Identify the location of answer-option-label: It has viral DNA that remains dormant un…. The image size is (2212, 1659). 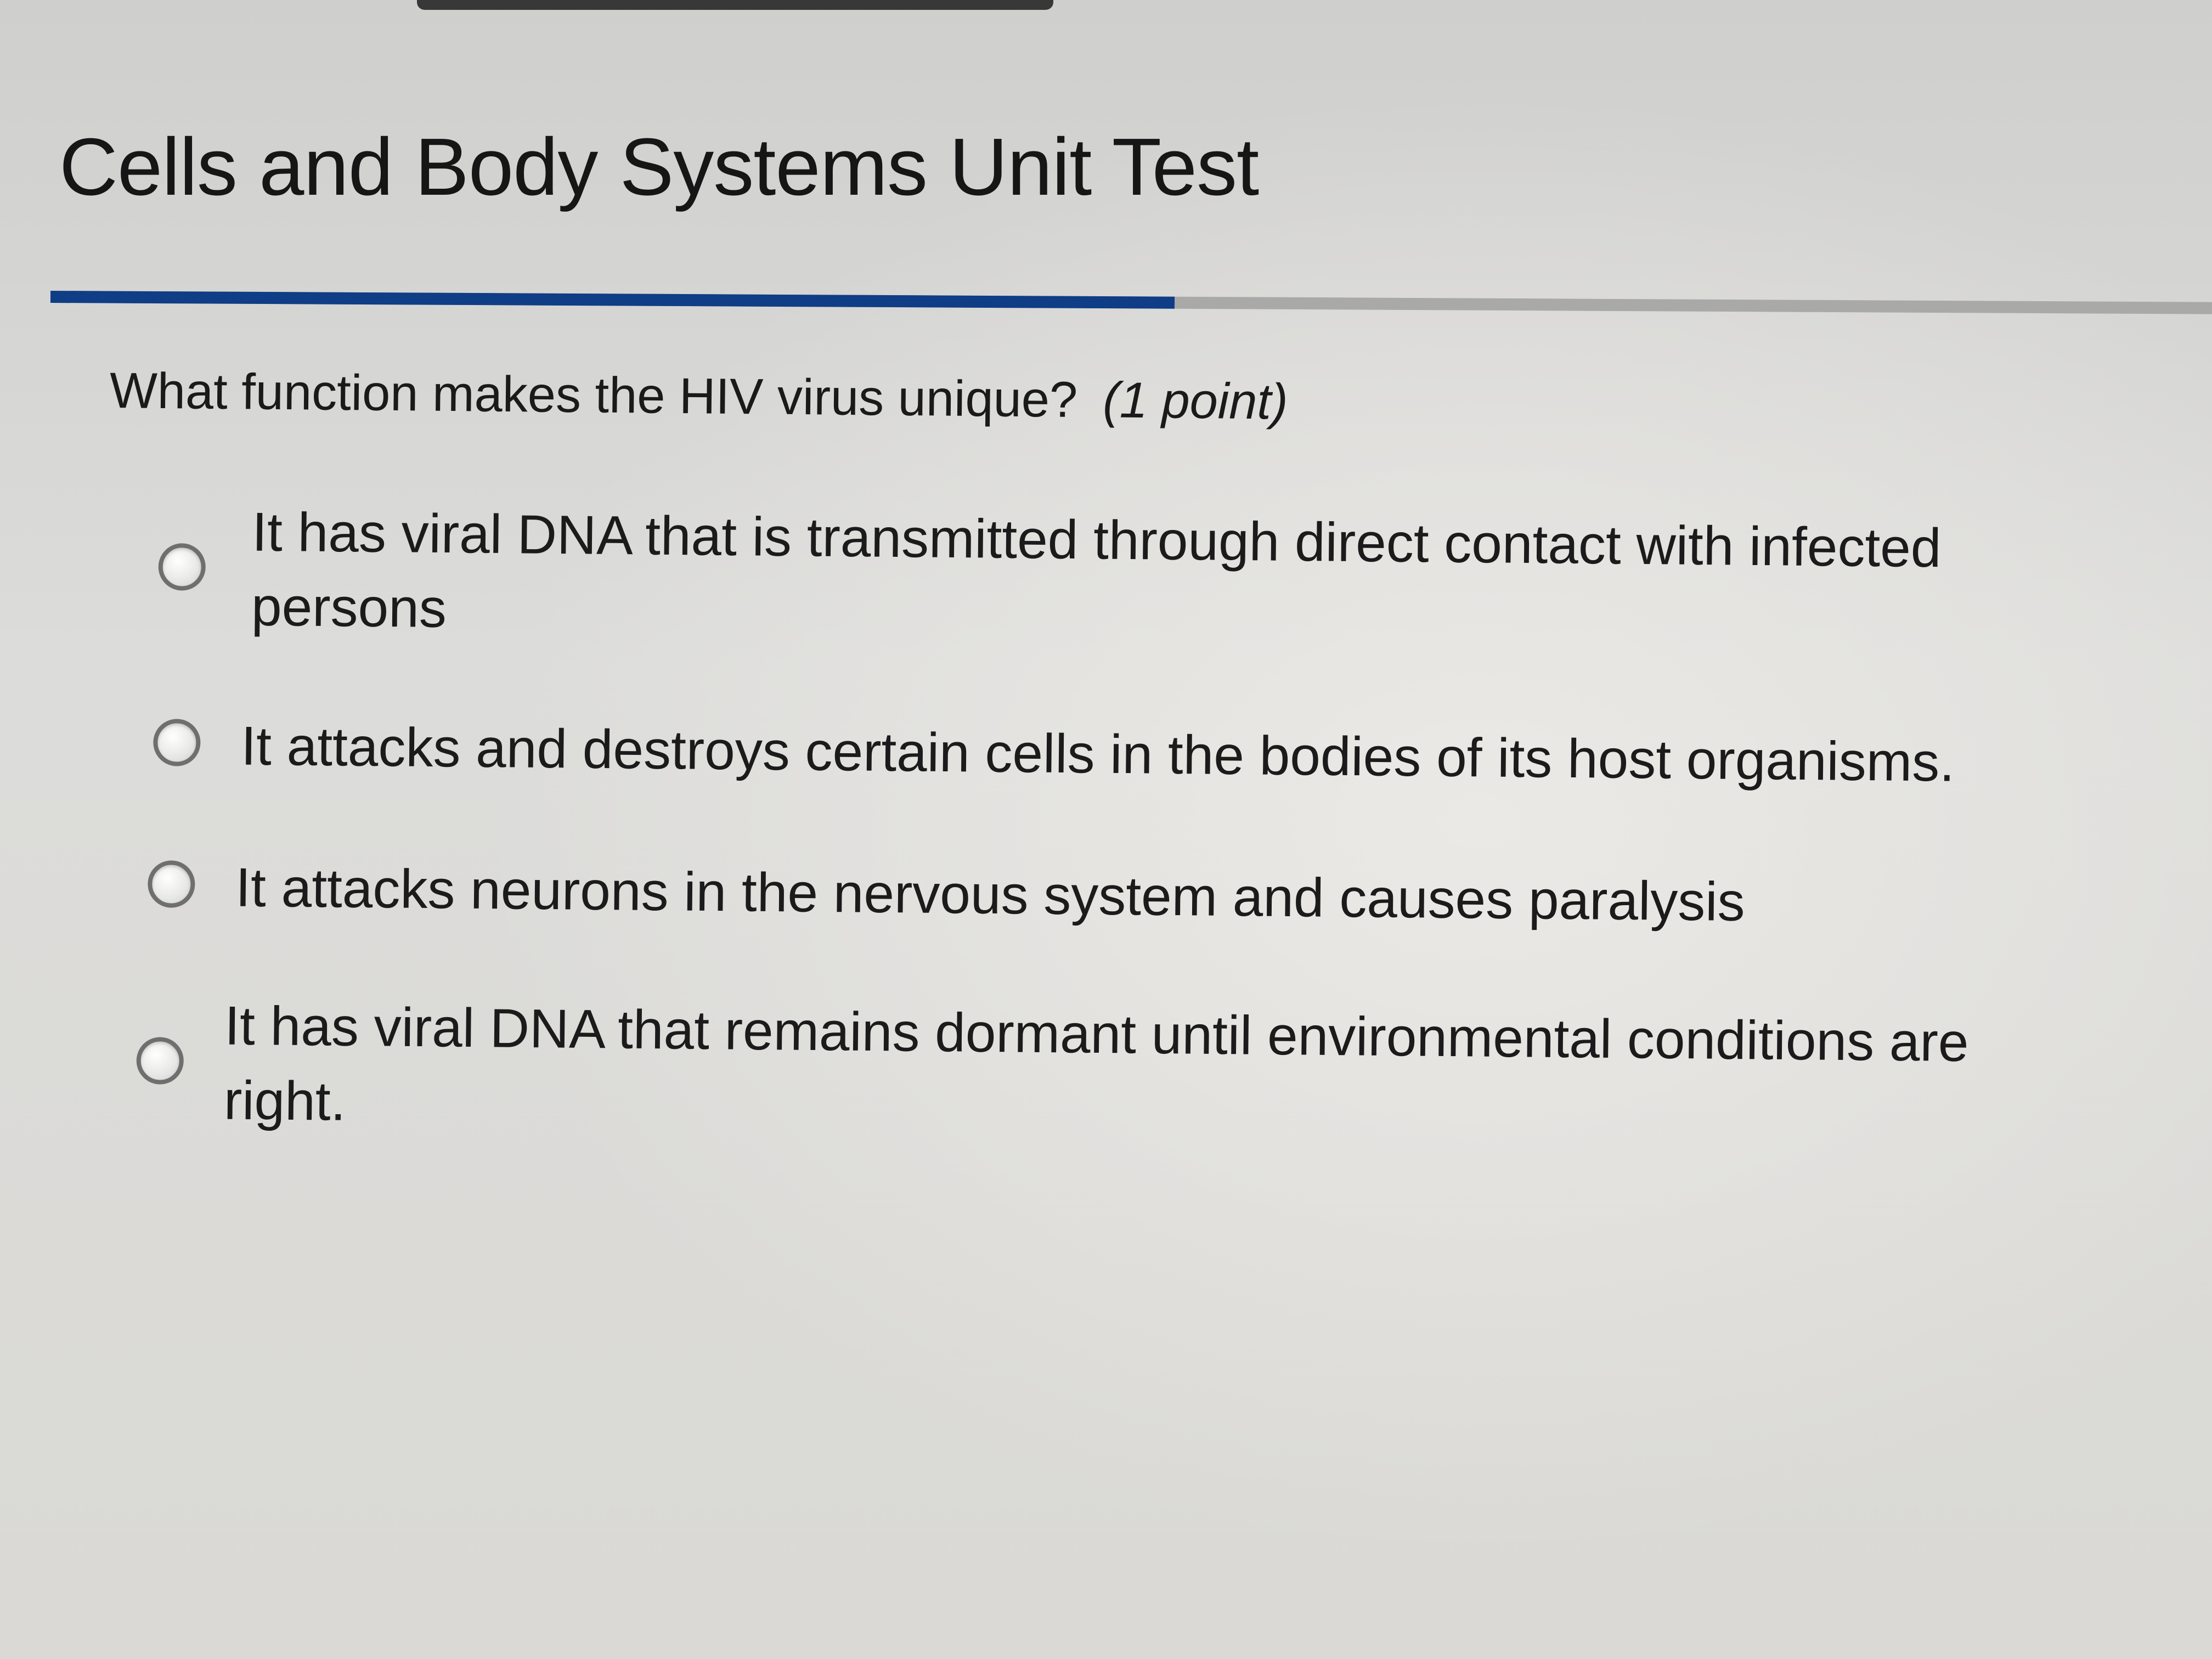
(1096, 1072).